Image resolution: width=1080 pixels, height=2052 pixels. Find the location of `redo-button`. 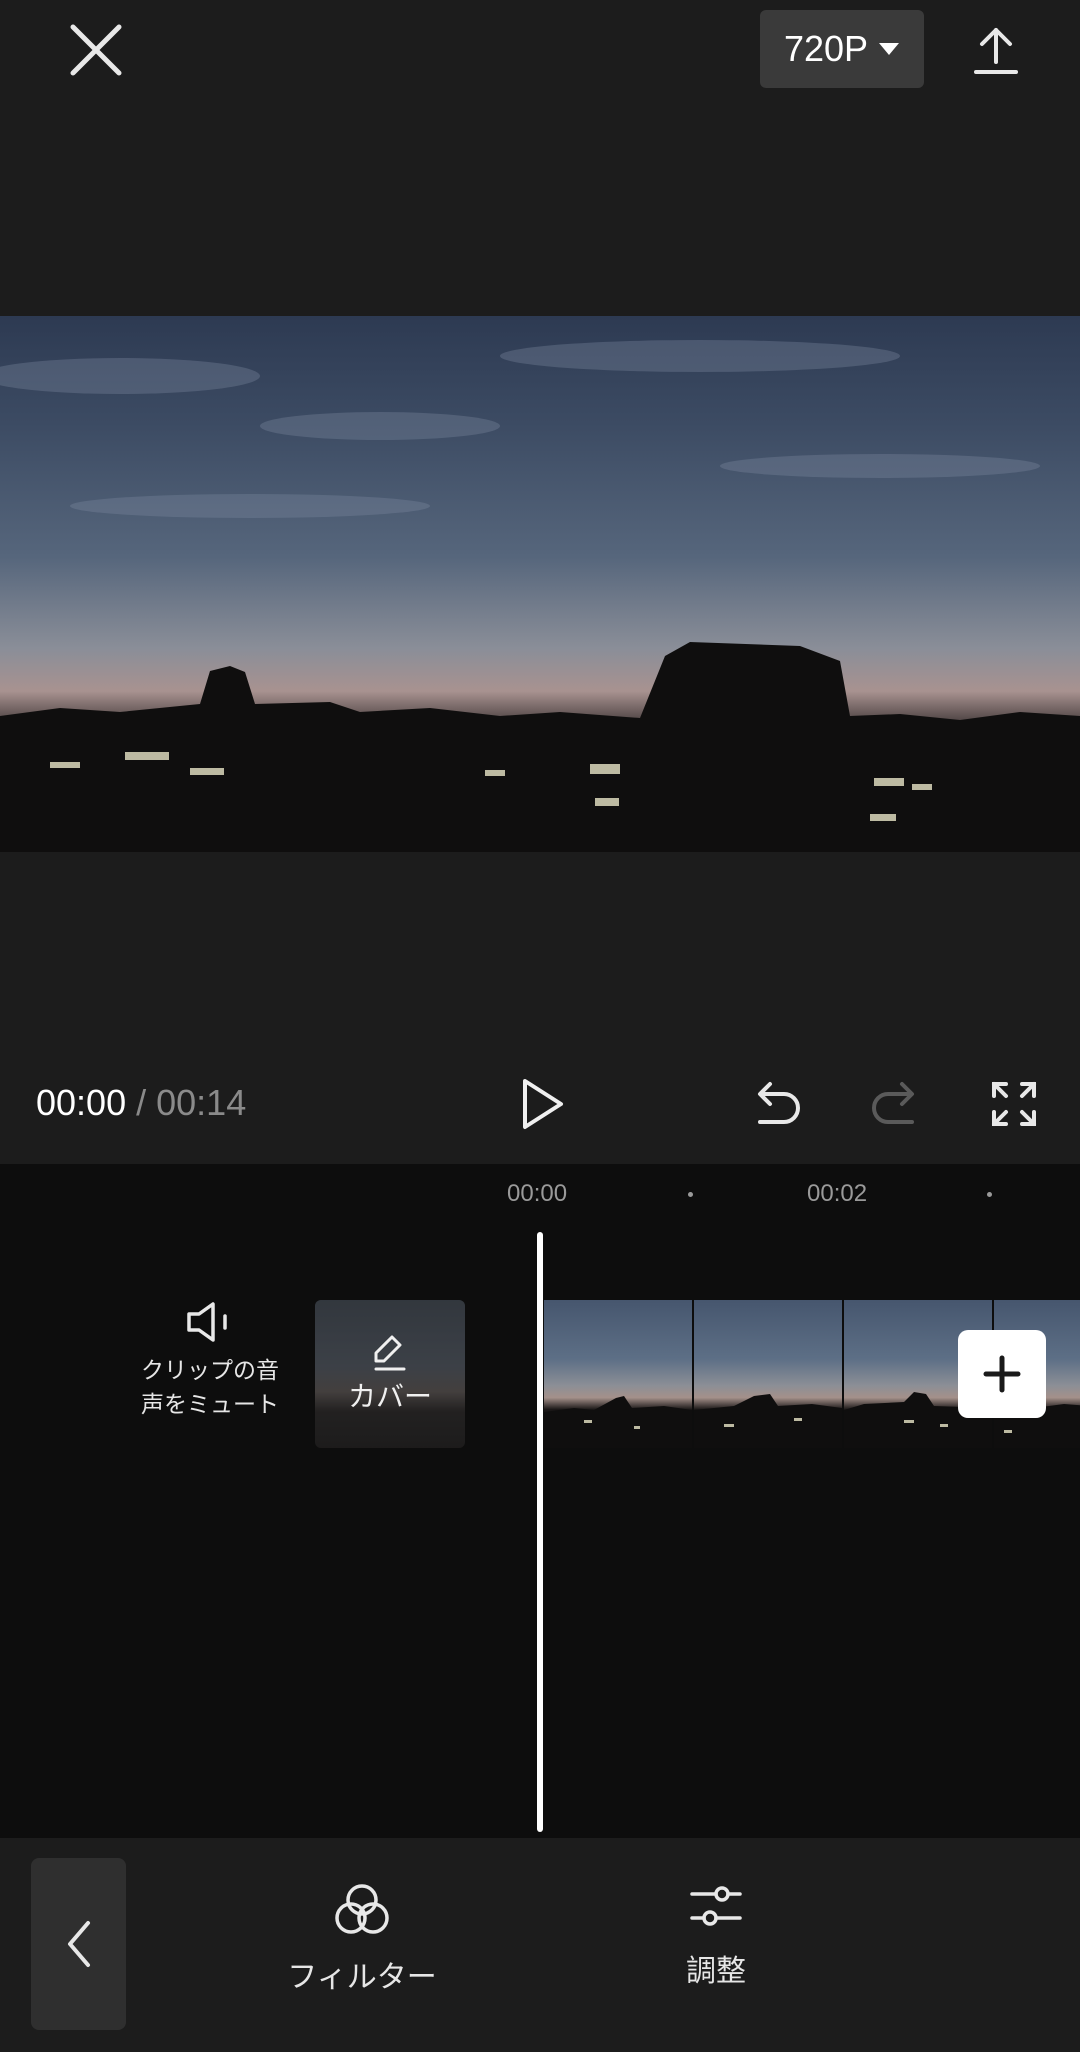

redo-button is located at coordinates (896, 1104).